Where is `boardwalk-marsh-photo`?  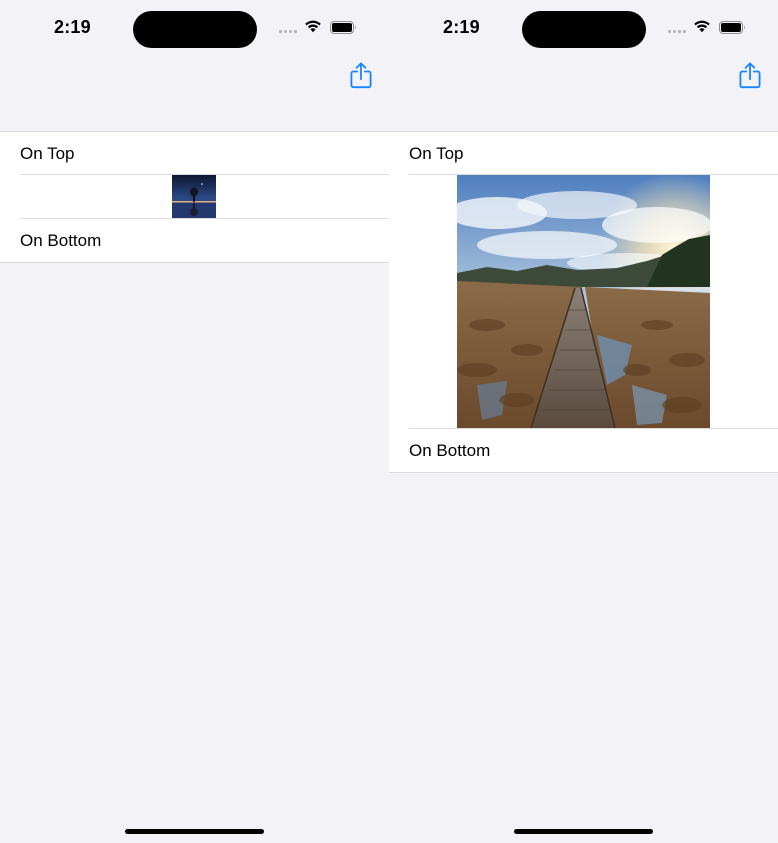 boardwalk-marsh-photo is located at coordinates (583, 301).